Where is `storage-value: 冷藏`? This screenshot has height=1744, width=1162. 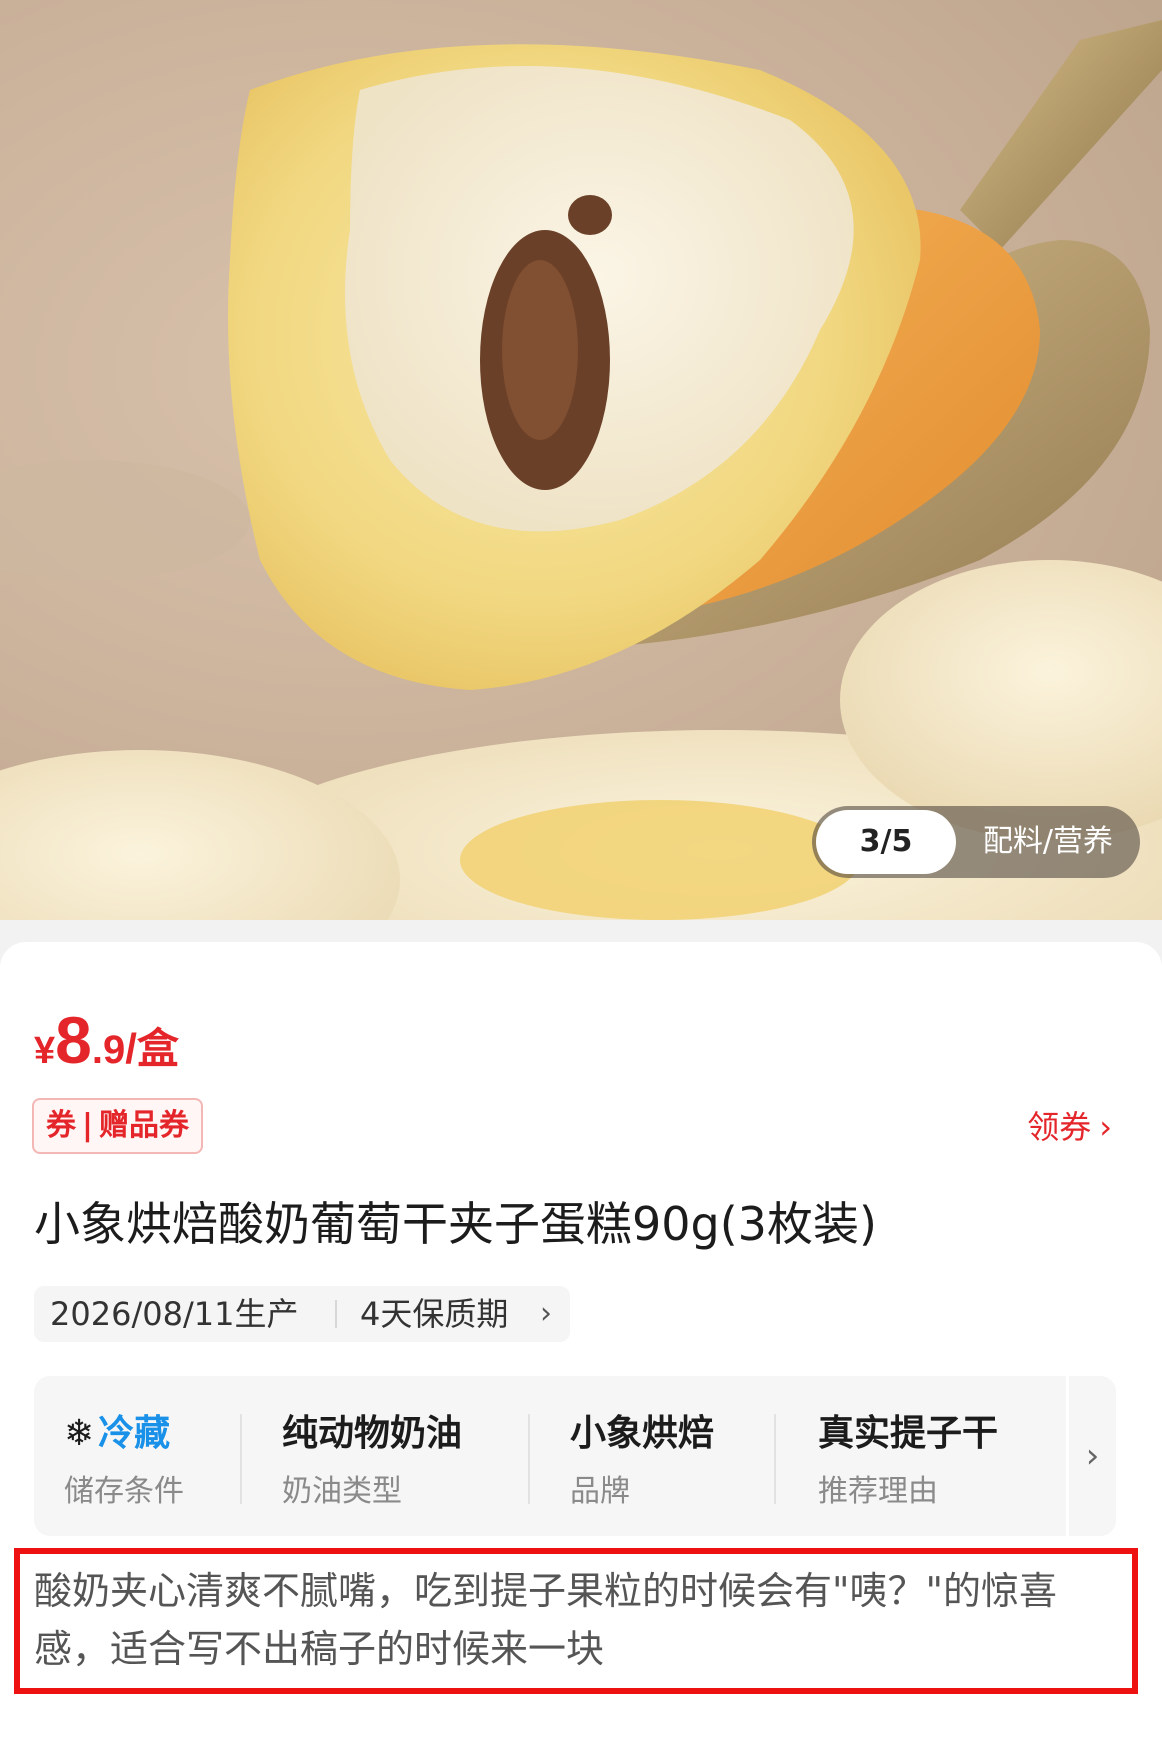
storage-value: 冷藏 is located at coordinates (134, 1433).